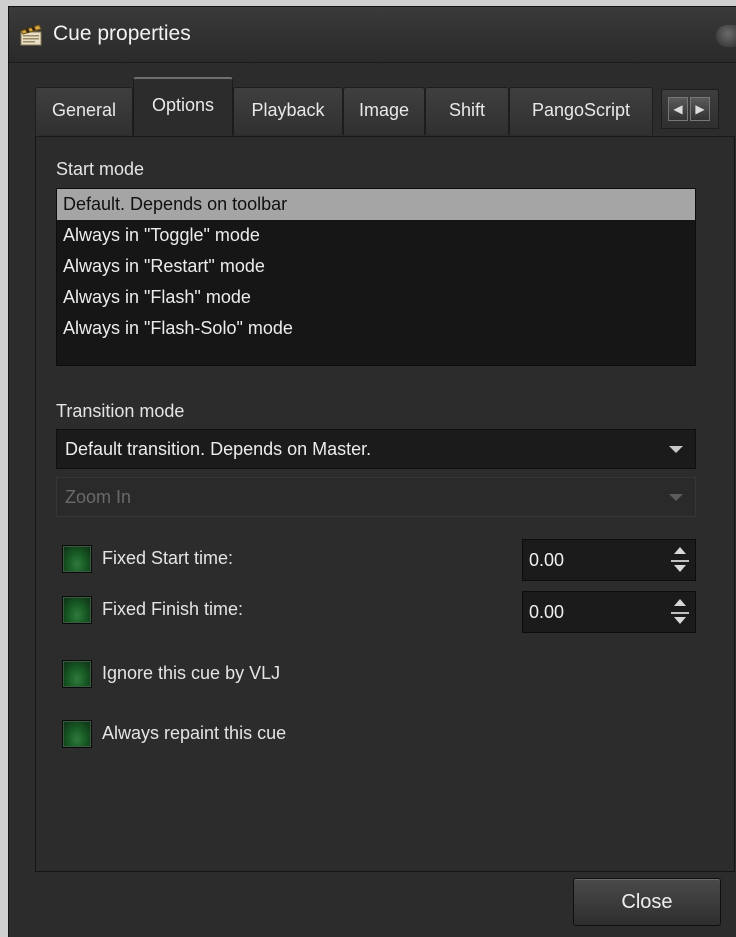 The width and height of the screenshot is (736, 937). Describe the element at coordinates (173, 609) in the screenshot. I see `fixed-finish-label: Fixed Finish time:` at that location.